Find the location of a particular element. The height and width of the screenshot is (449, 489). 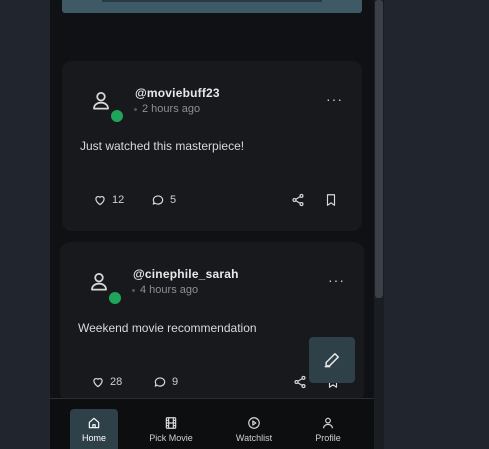

post-timestamp: 4 hours ago is located at coordinates (165, 290).